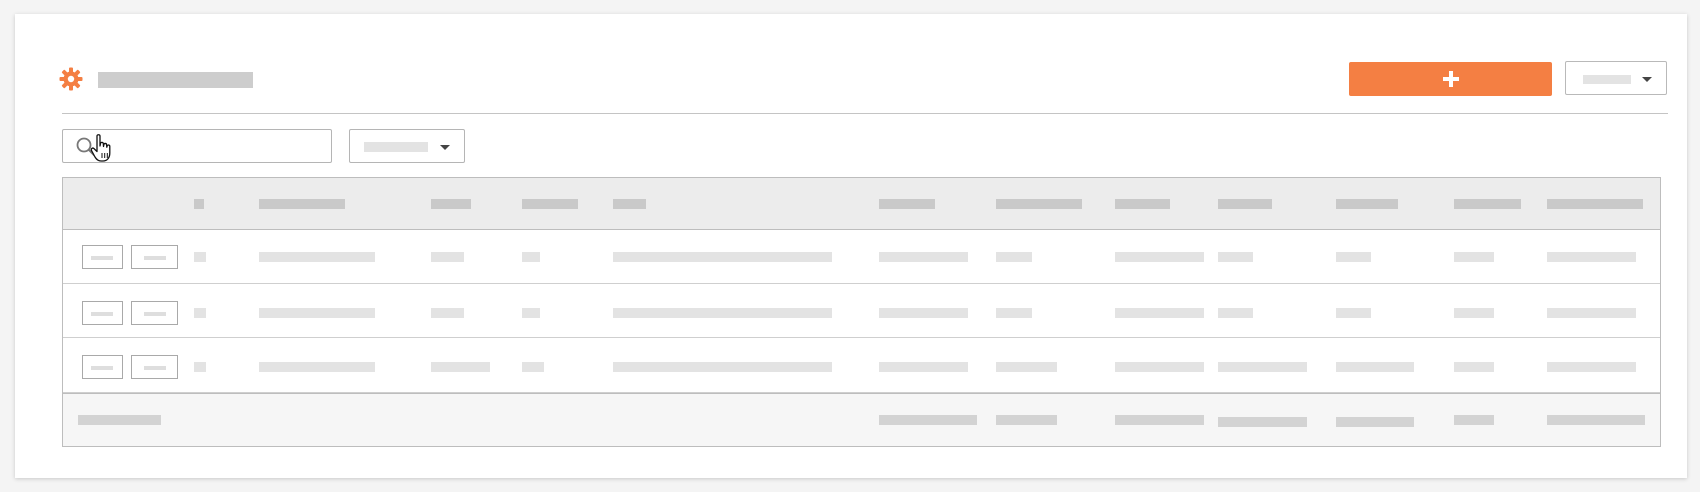 This screenshot has width=1700, height=492. What do you see at coordinates (215, 147) in the screenshot?
I see `search-input` at bounding box center [215, 147].